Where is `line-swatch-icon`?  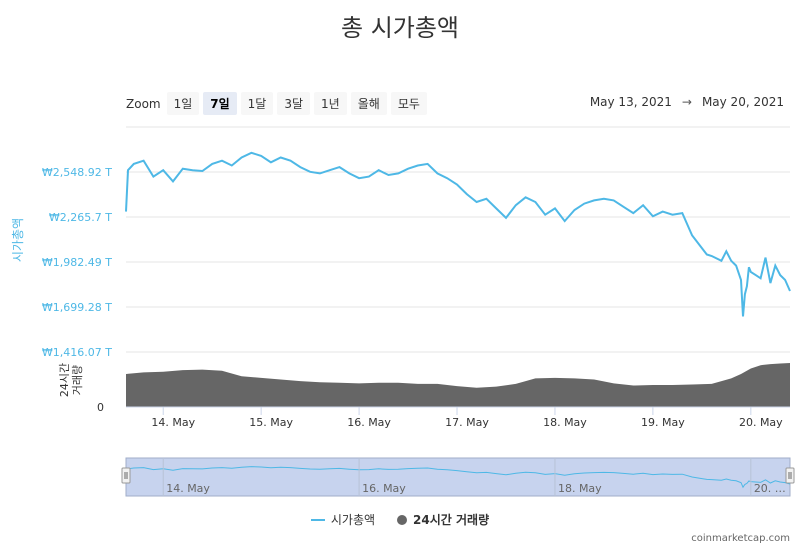 line-swatch-icon is located at coordinates (317, 519).